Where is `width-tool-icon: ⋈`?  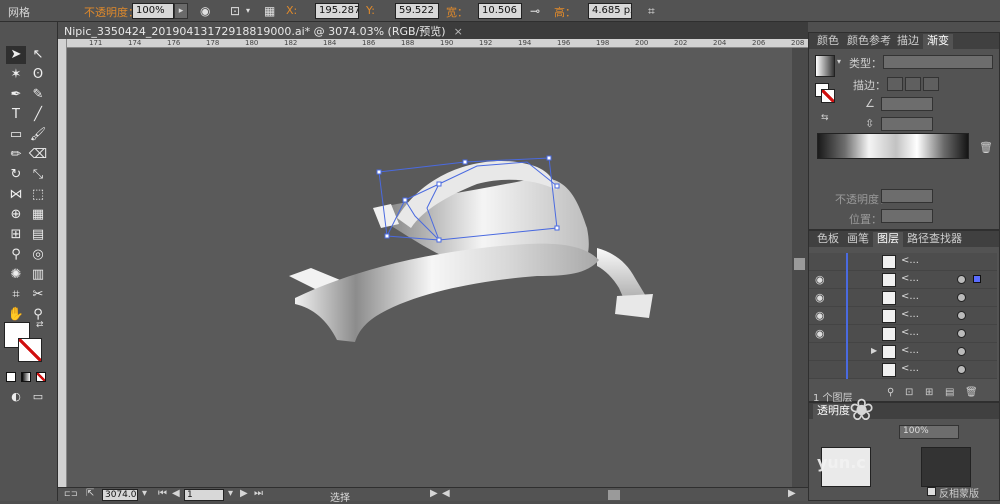
width-tool-icon: ⋈ is located at coordinates (16, 195).